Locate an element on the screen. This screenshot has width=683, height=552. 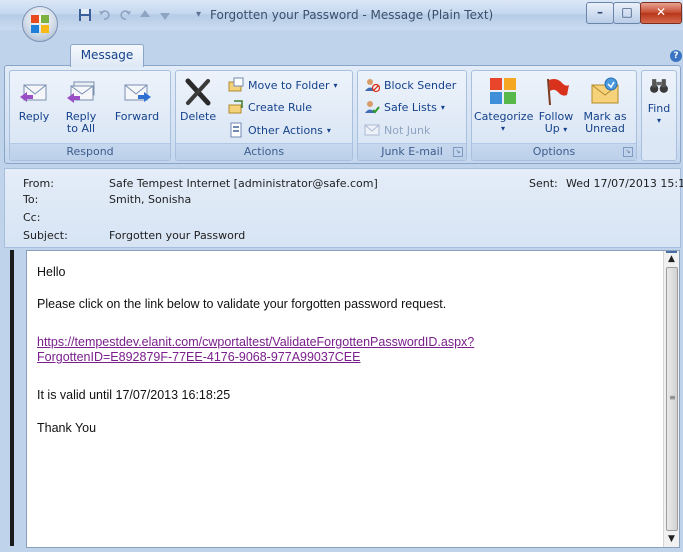
other-actions-button: Other Actions ▾ is located at coordinates (279, 130).